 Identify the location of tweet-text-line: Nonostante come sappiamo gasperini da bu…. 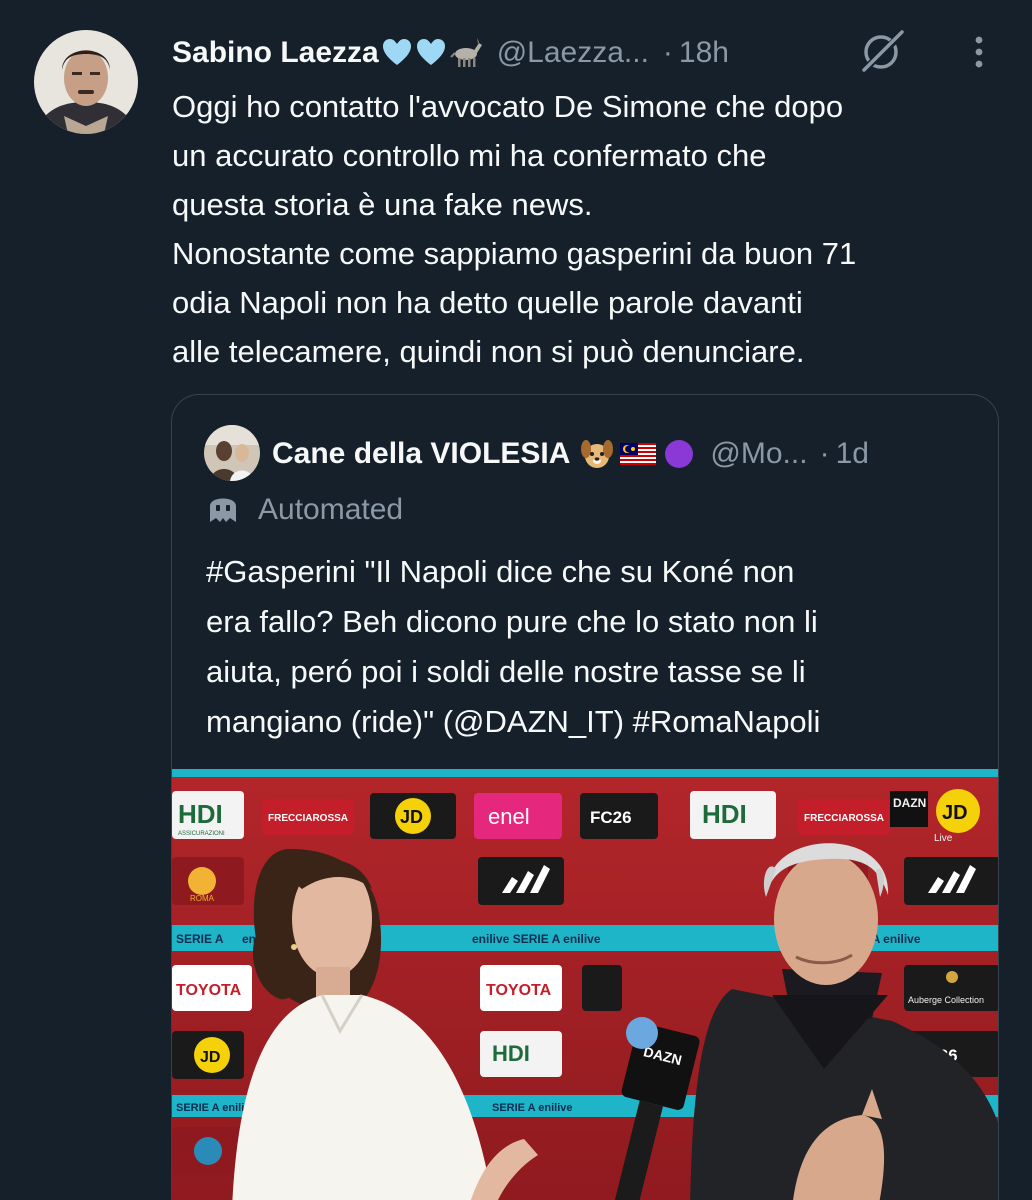
(514, 253).